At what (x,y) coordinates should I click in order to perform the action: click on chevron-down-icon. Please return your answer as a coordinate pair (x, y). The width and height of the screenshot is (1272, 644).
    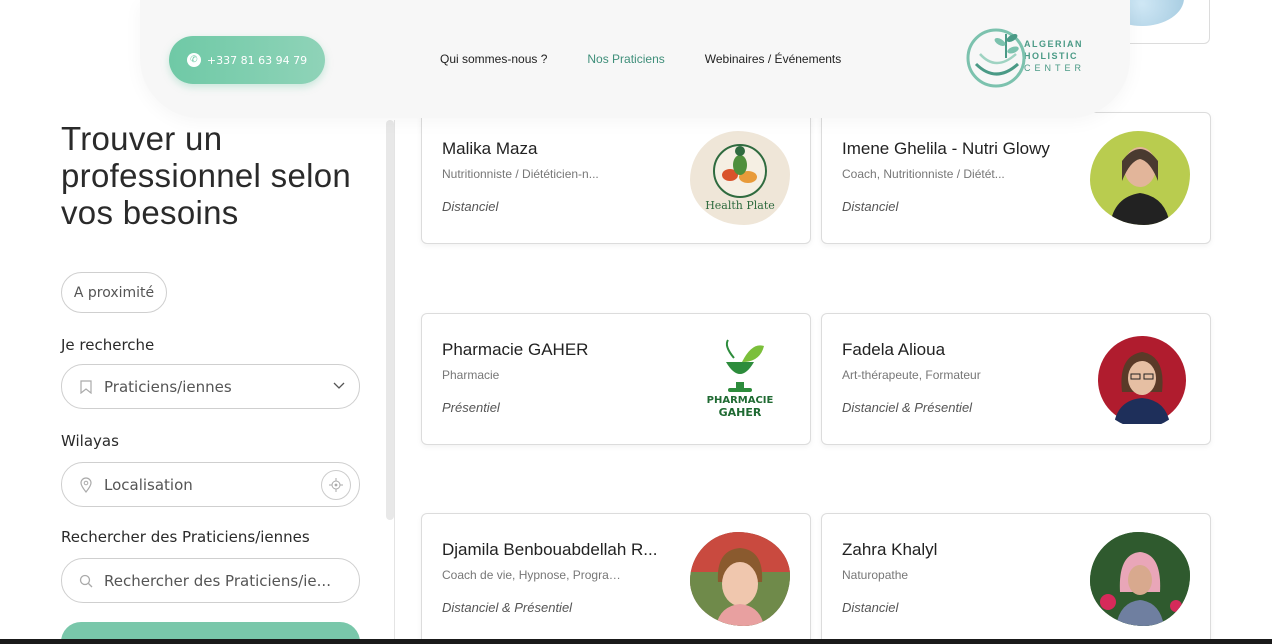
    Looking at the image, I should click on (339, 386).